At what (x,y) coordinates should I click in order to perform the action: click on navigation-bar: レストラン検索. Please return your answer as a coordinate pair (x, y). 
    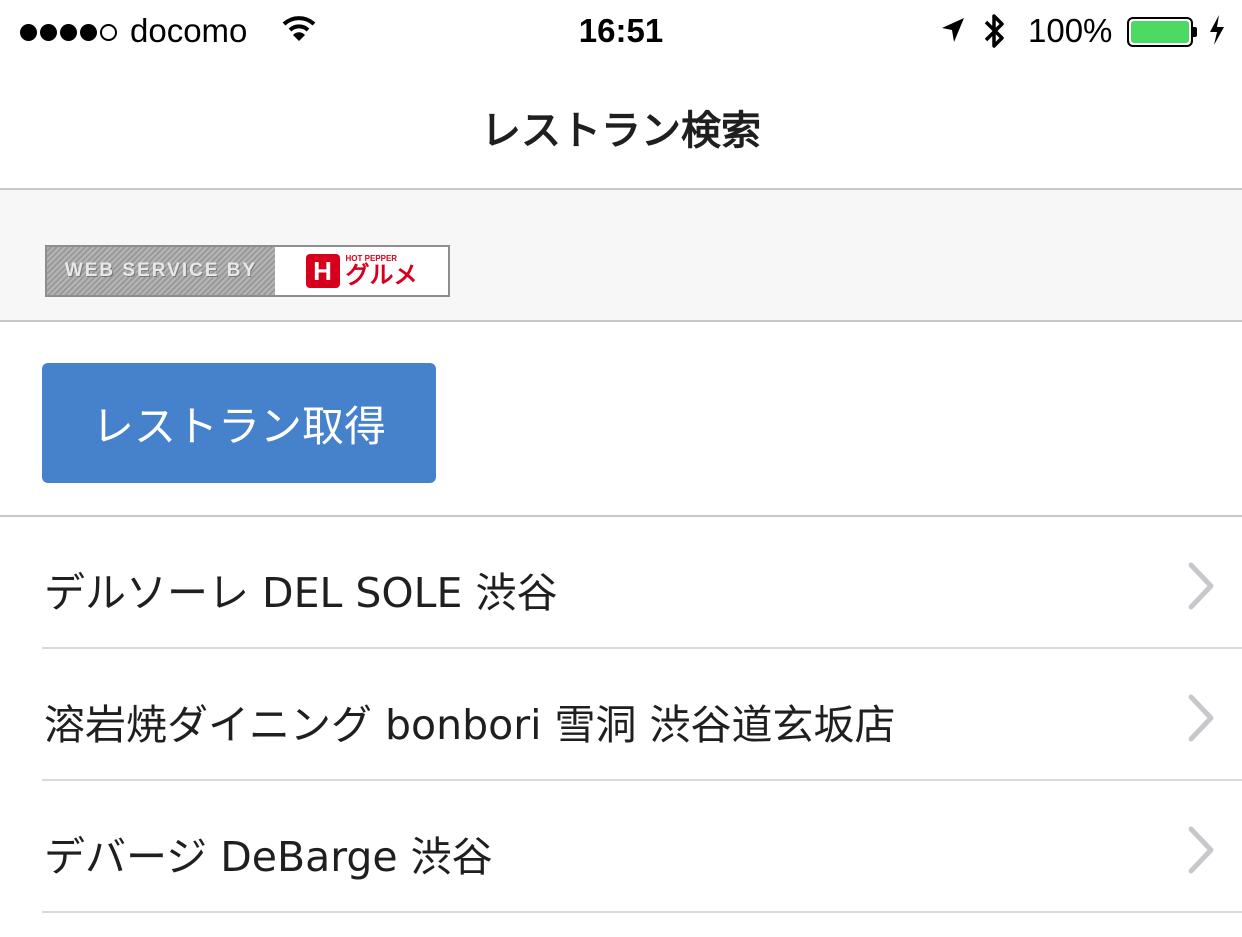
    Looking at the image, I should click on (621, 126).